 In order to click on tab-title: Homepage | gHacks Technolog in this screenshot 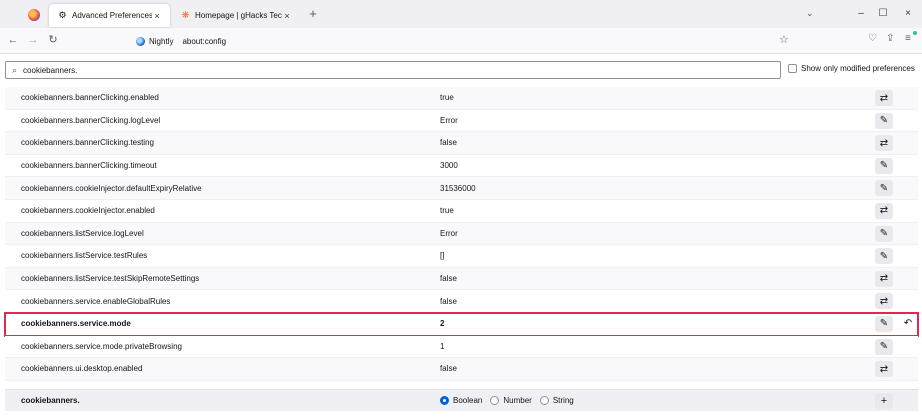, I will do `click(238, 15)`.